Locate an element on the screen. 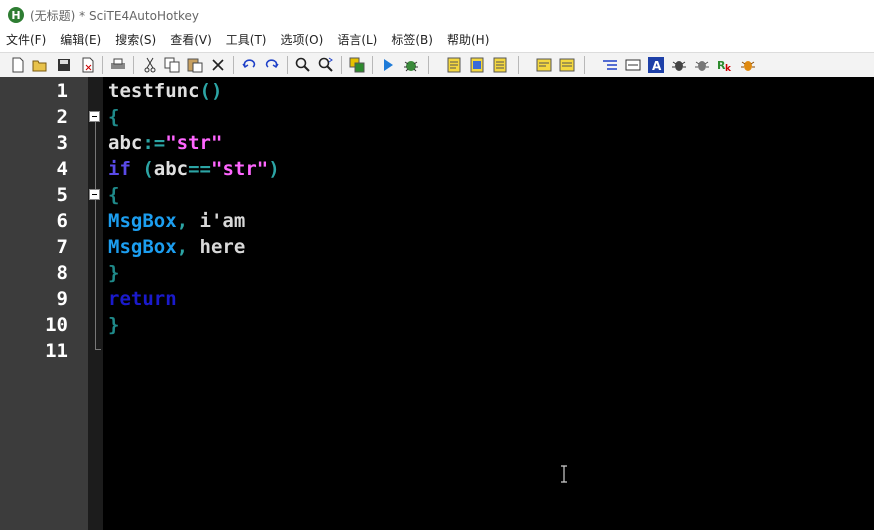 This screenshot has width=874, height=530. code-token: i'am is located at coordinates (222, 221).